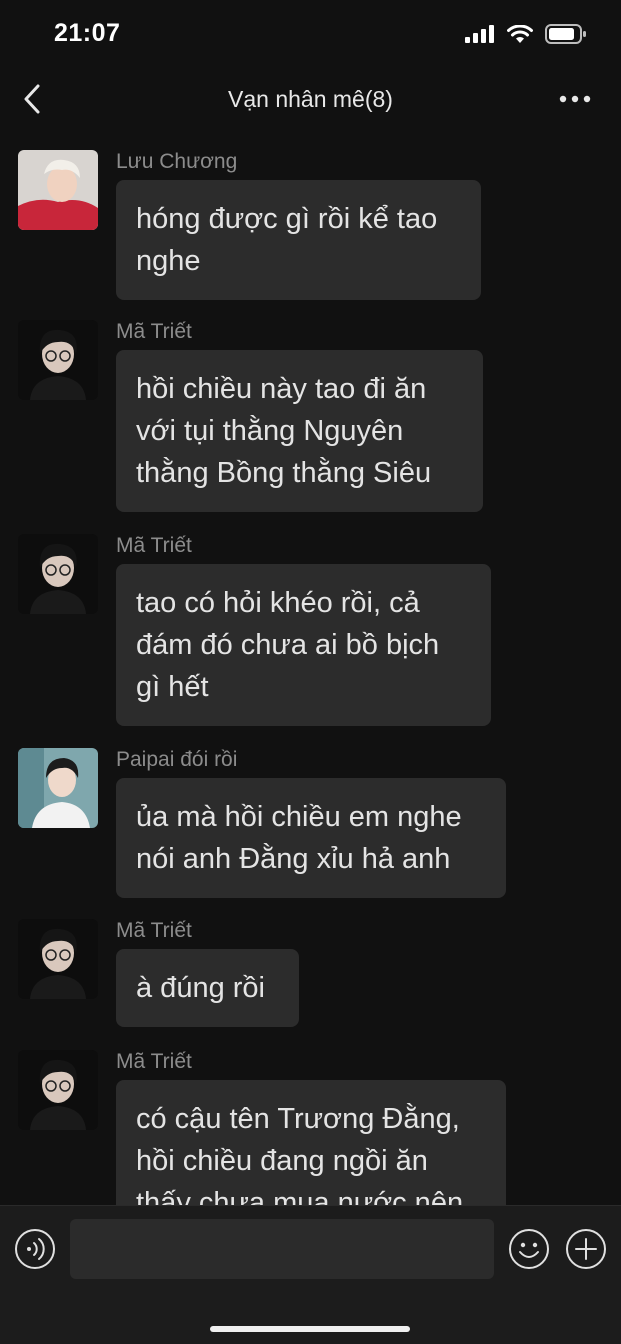 The width and height of the screenshot is (621, 1344). I want to click on more-dots-icon, so click(575, 99).